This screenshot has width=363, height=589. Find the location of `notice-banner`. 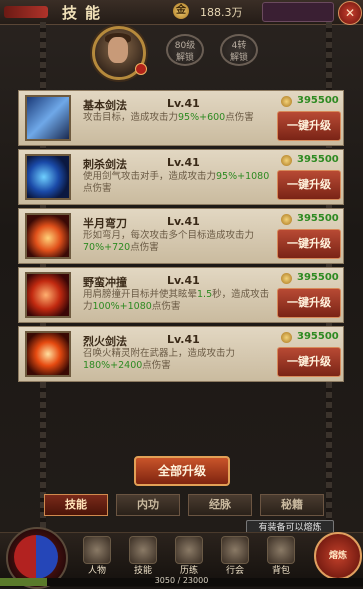

notice-banner is located at coordinates (298, 12).